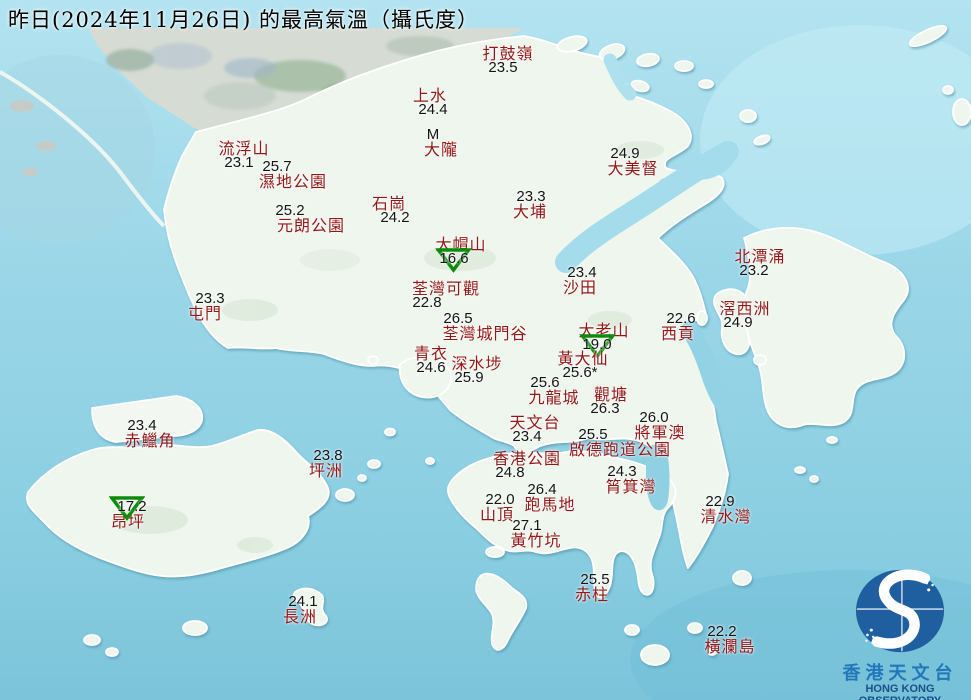 The height and width of the screenshot is (700, 971). I want to click on station-name: 大隴, so click(441, 149).